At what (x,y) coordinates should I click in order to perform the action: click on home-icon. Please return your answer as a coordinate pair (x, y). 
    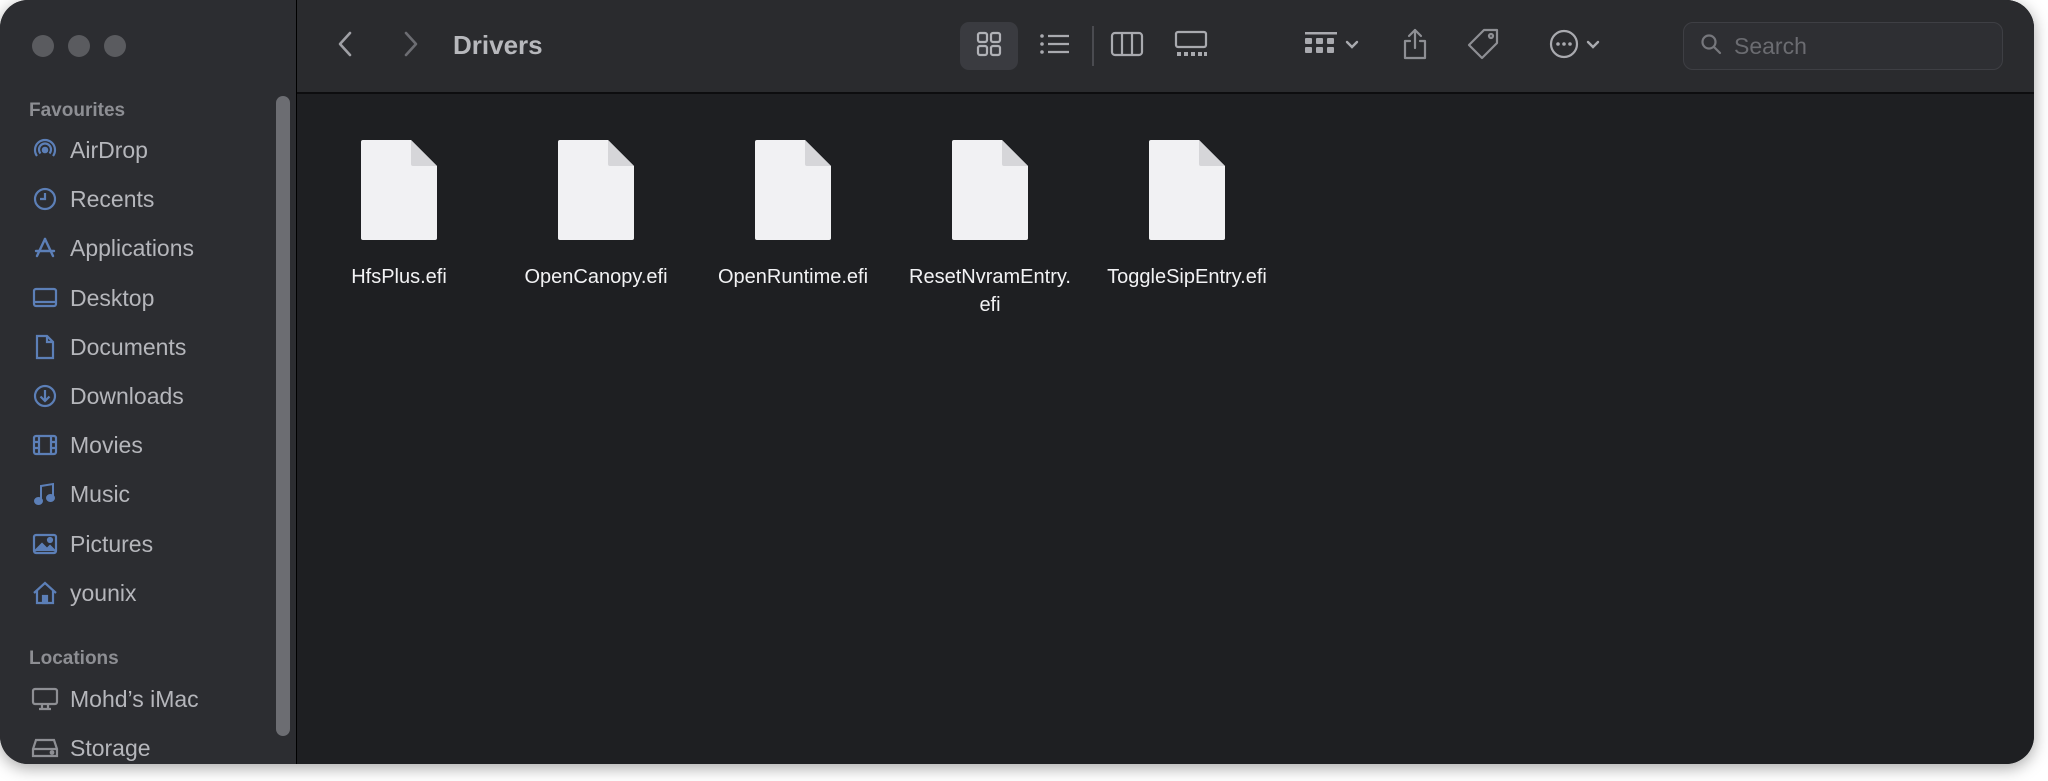
    Looking at the image, I should click on (45, 593).